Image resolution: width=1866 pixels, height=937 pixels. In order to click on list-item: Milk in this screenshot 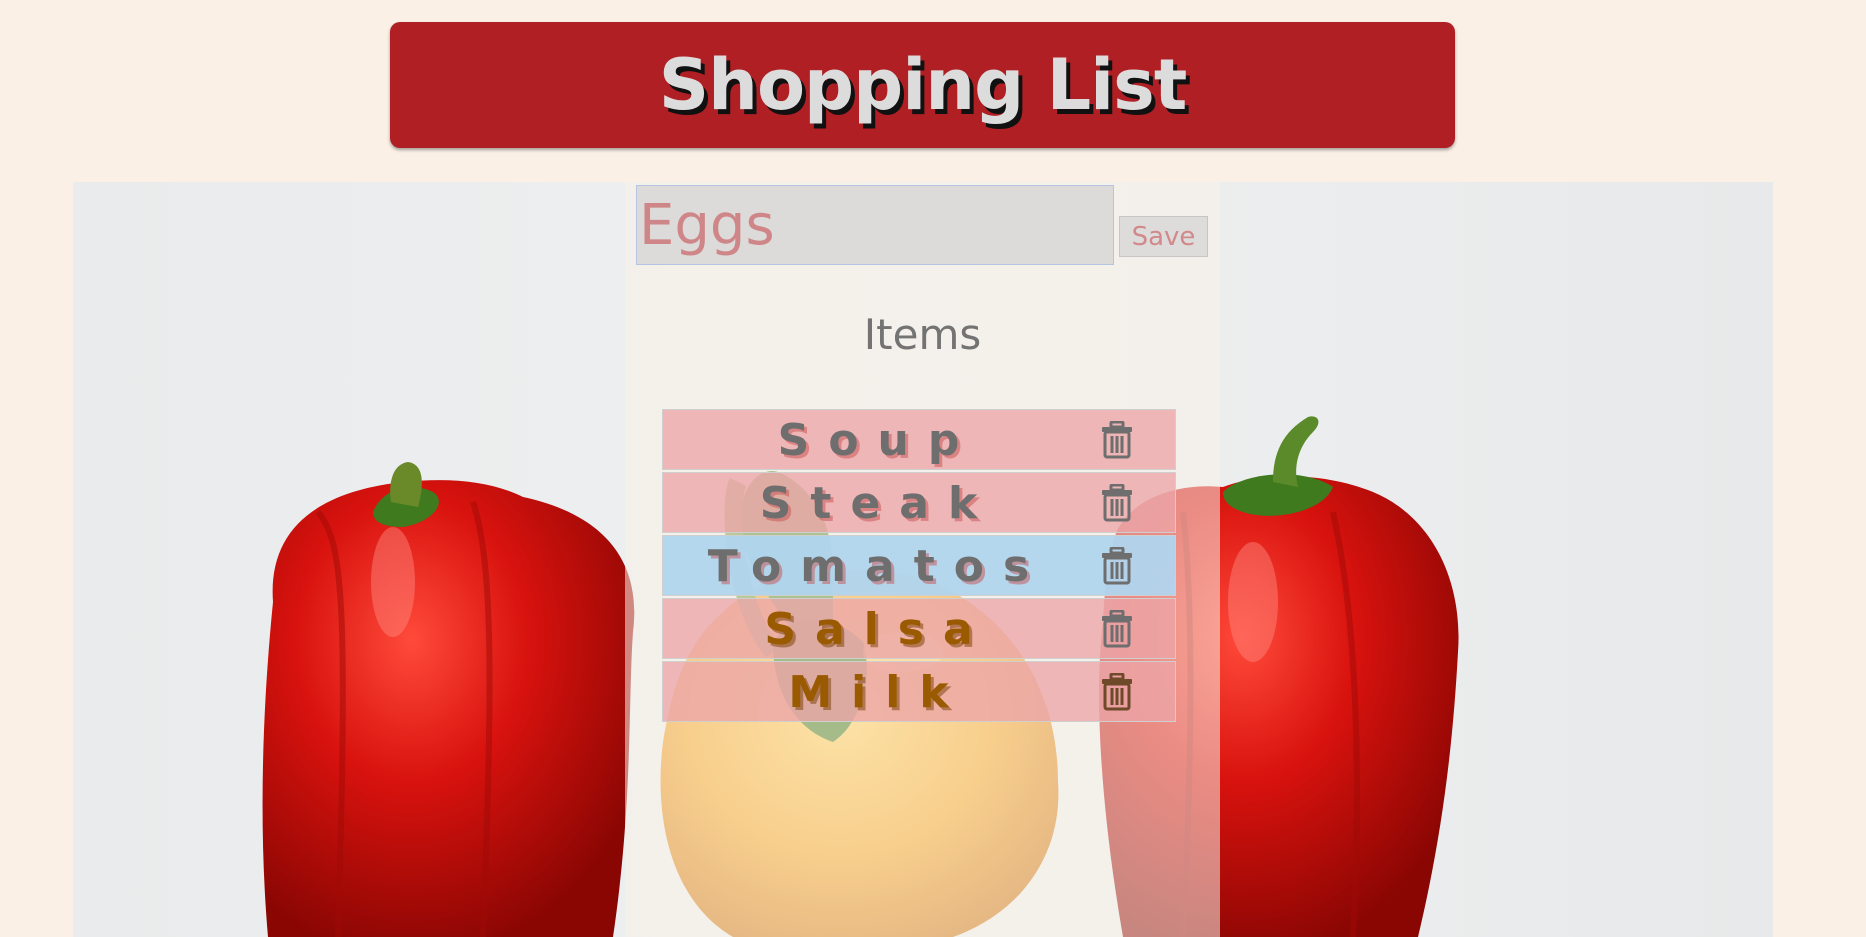, I will do `click(919, 691)`.